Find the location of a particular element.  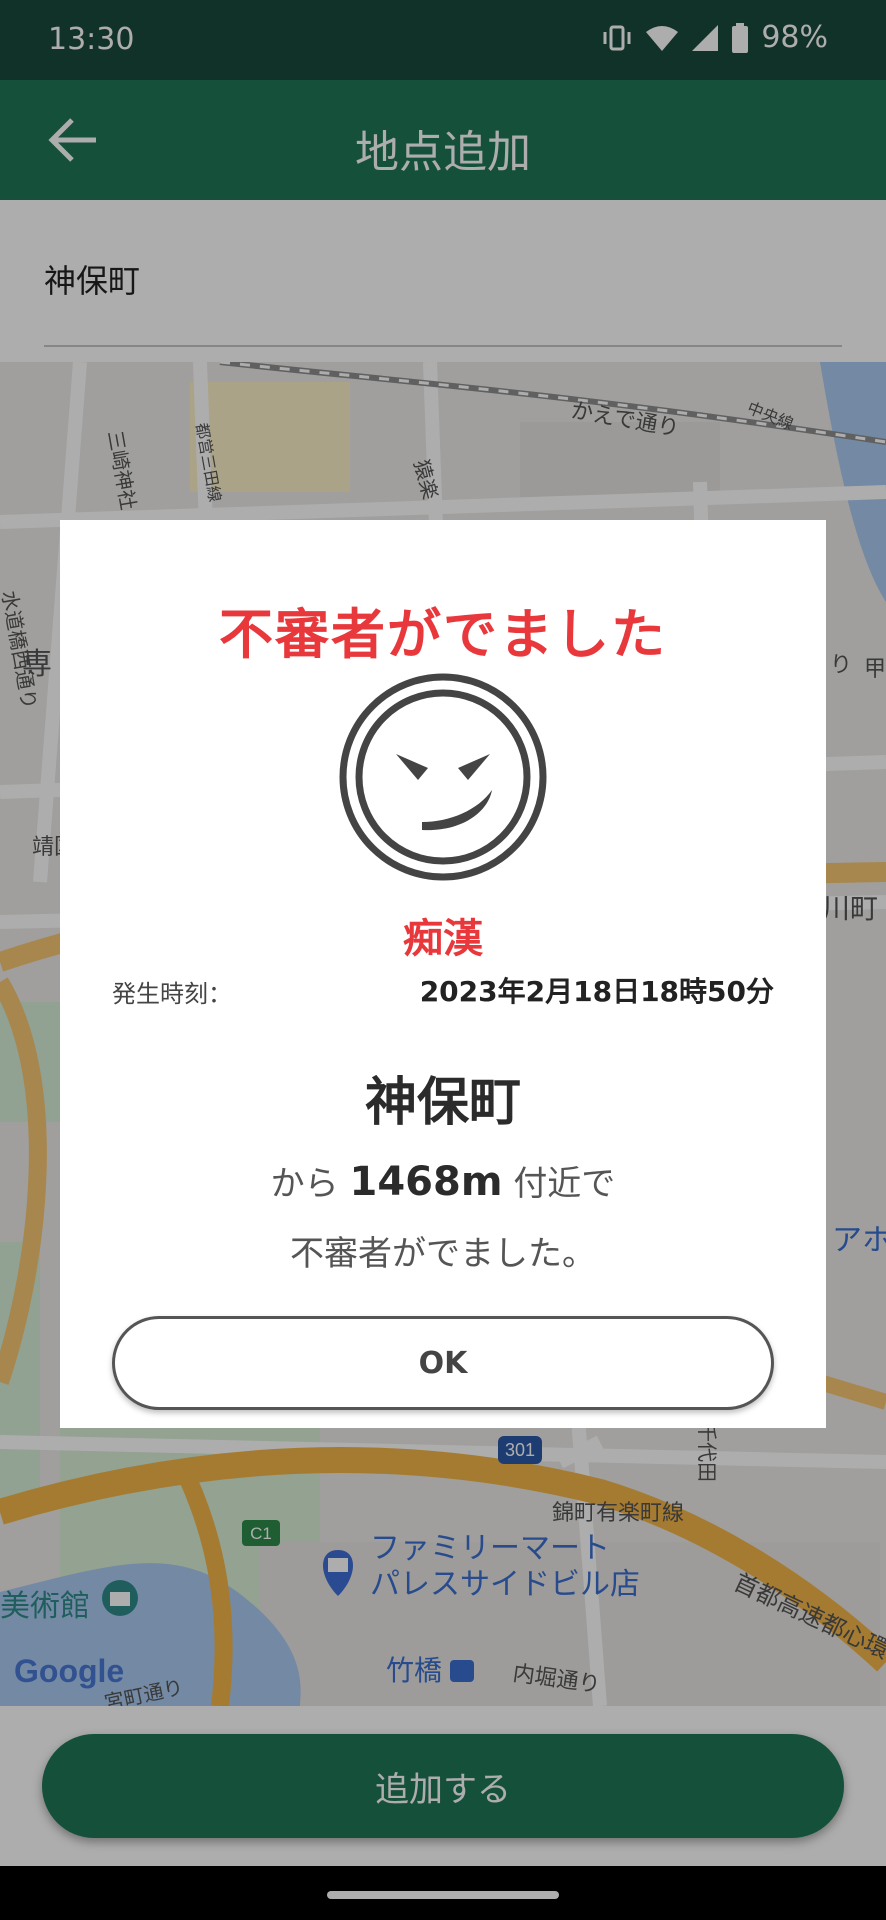

ok-button: OK is located at coordinates (443, 1363).